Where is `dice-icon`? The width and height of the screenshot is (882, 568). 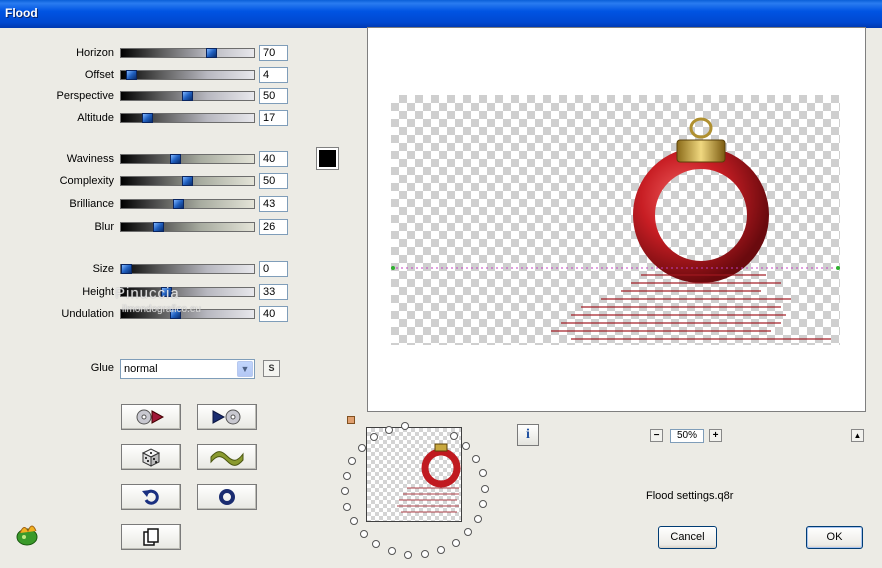
dice-icon is located at coordinates (151, 457).